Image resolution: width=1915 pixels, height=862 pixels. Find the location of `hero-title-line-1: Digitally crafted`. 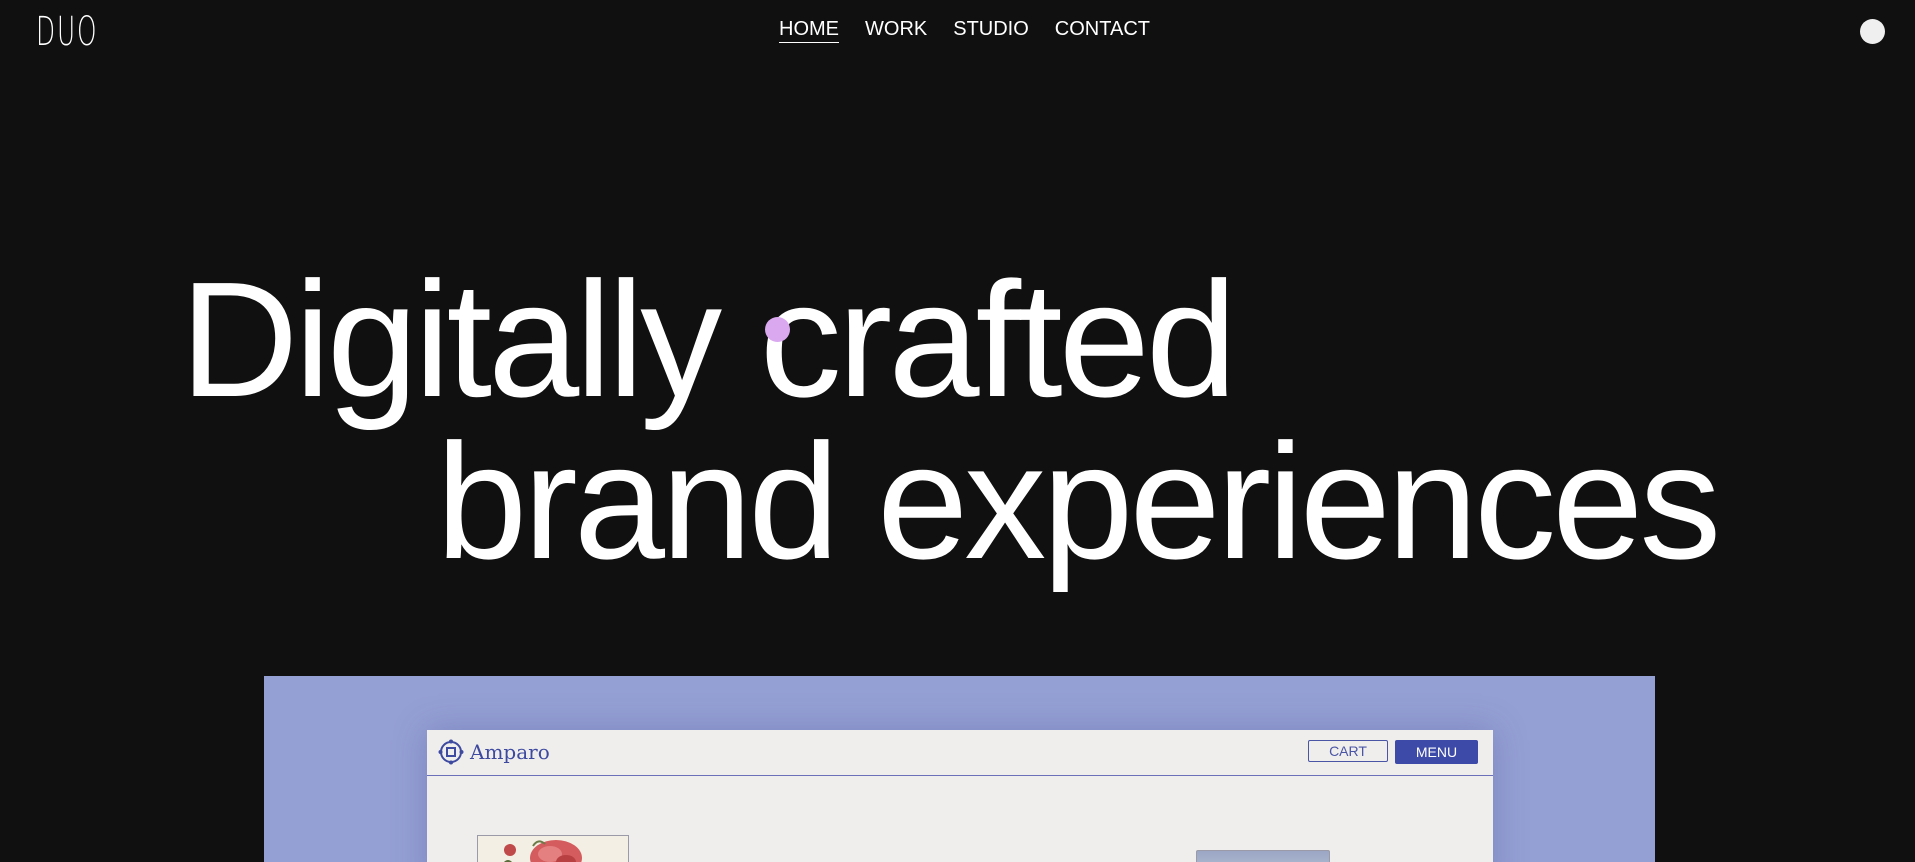

hero-title-line-1: Digitally crafted is located at coordinates (708, 339).